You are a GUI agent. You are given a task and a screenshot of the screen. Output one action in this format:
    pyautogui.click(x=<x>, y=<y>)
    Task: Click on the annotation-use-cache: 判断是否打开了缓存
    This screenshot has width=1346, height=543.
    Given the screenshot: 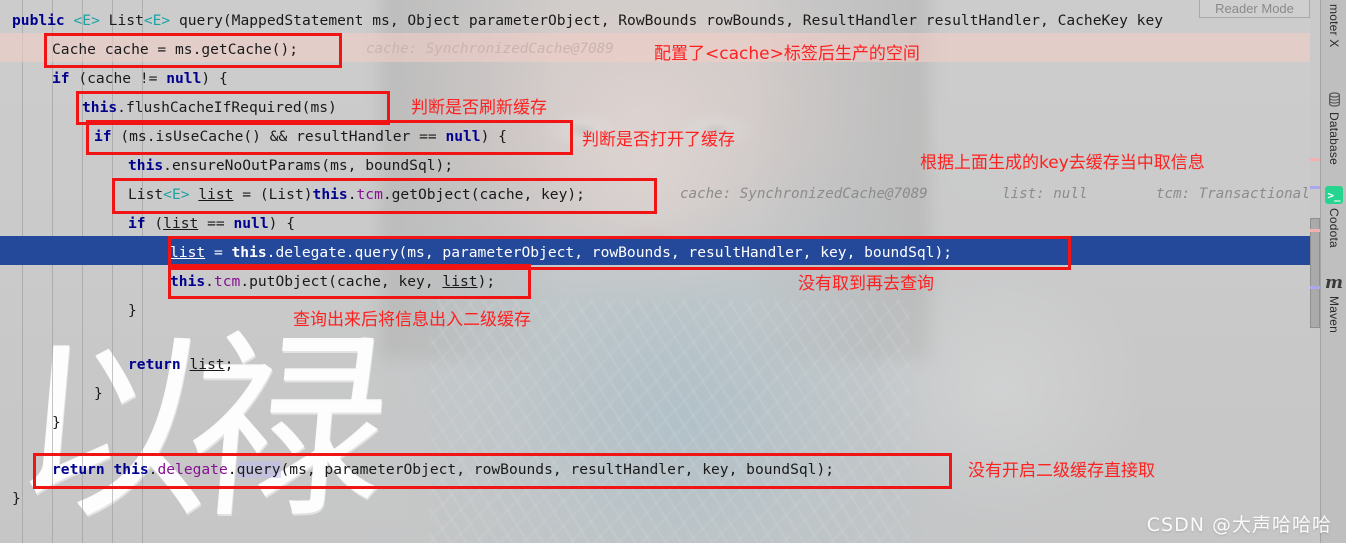 What is the action you would take?
    pyautogui.click(x=658, y=140)
    